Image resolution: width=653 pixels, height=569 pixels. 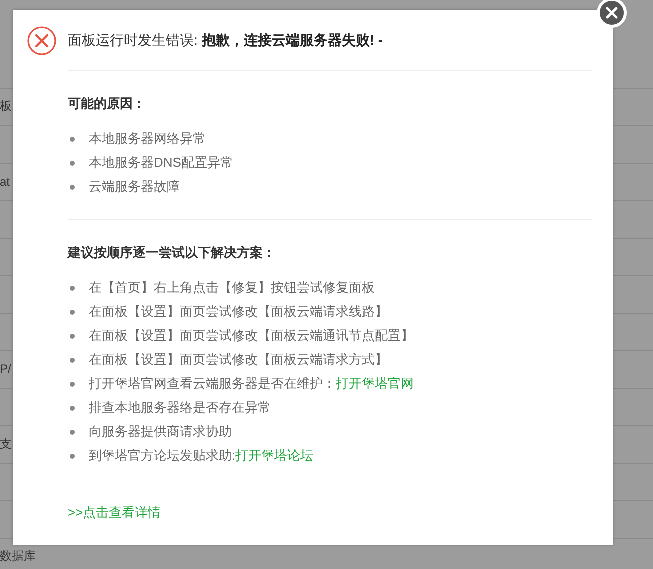 What do you see at coordinates (134, 187) in the screenshot?
I see `list-item-text: 云端服务器故障` at bounding box center [134, 187].